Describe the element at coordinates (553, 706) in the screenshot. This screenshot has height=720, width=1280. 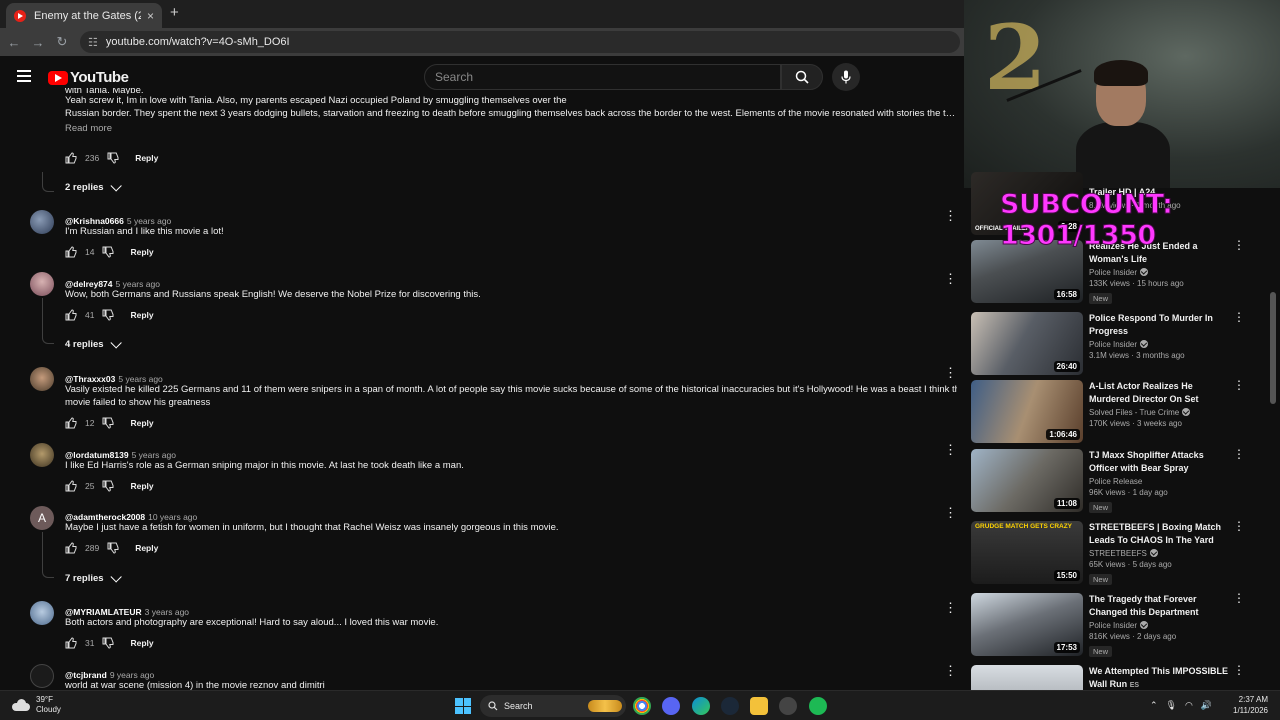
I see `taskbar-search: Search` at that location.